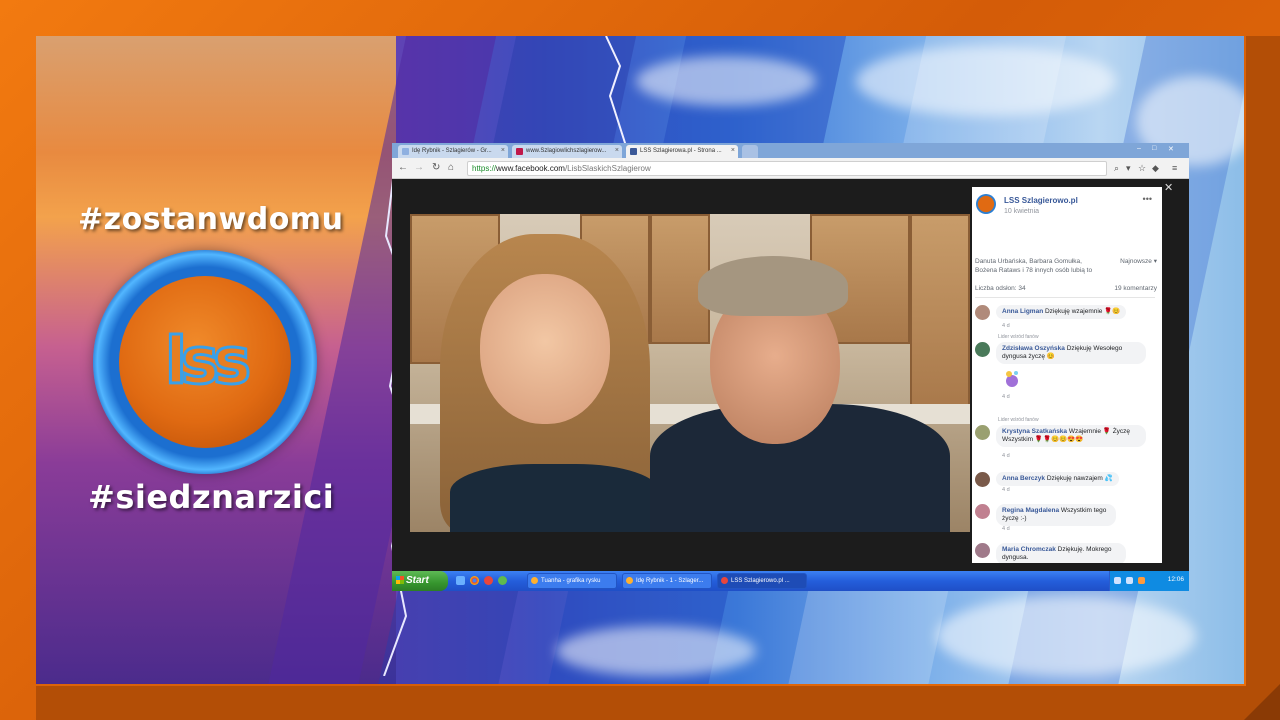 The height and width of the screenshot is (720, 1280). I want to click on browser-tab-2: www.Szlagiowlichszlagierow... ×, so click(567, 151).